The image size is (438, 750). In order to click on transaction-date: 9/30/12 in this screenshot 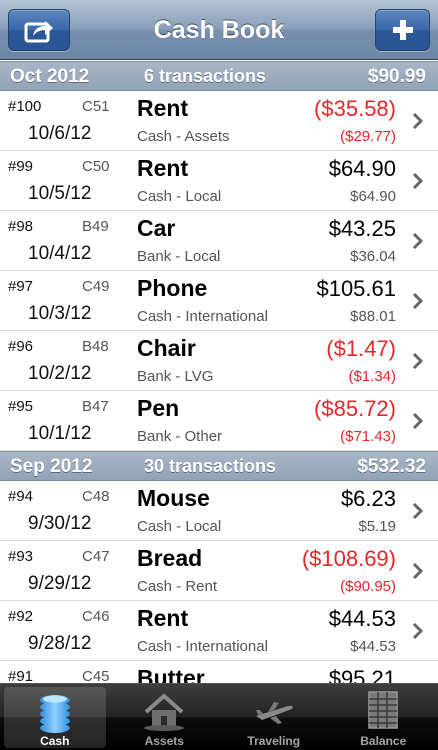, I will do `click(60, 523)`.